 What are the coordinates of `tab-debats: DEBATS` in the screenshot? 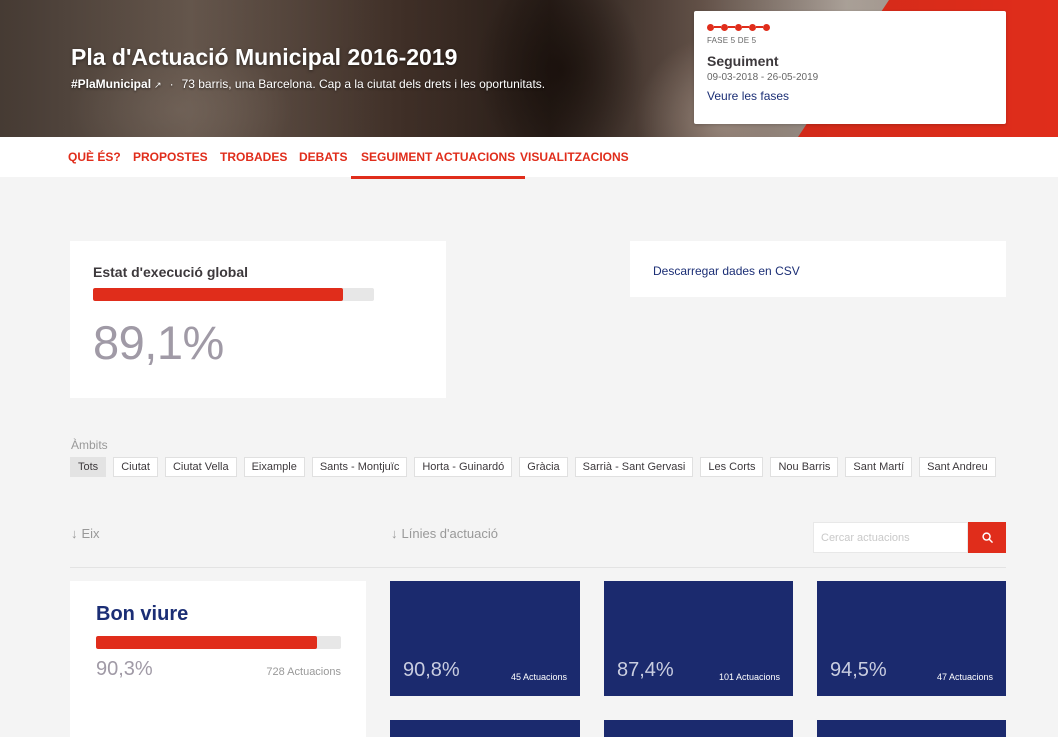 It's located at (323, 157).